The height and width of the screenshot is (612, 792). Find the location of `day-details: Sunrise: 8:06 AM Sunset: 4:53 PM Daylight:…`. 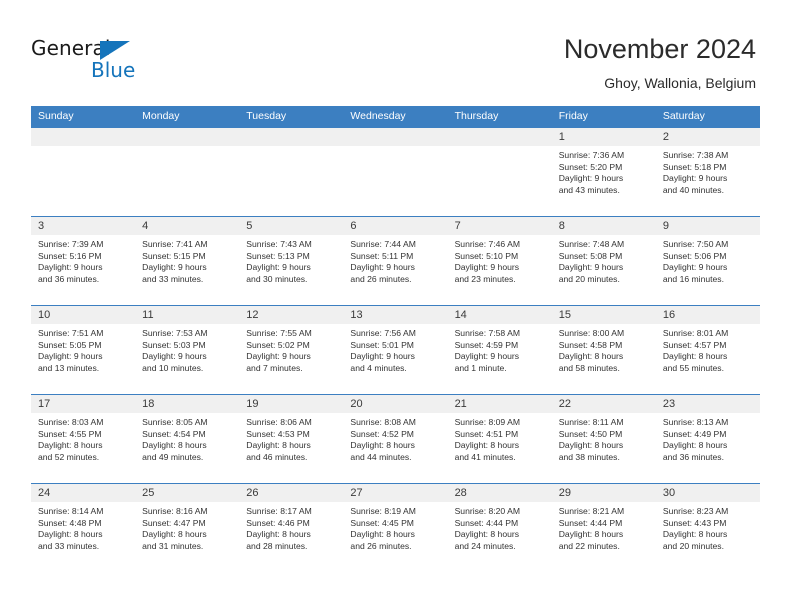

day-details: Sunrise: 8:06 AM Sunset: 4:53 PM Daylight:… is located at coordinates (291, 438).